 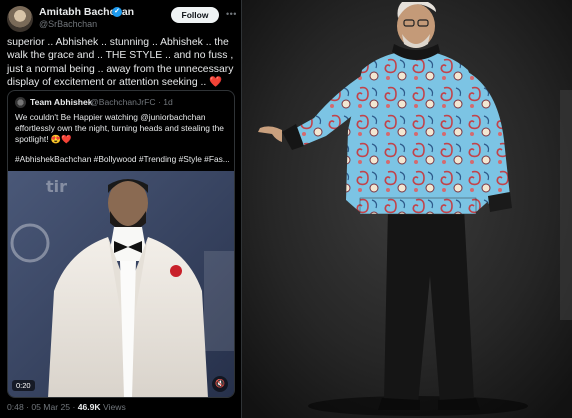 I want to click on backdrop-logo-text: tir, so click(x=57, y=186).